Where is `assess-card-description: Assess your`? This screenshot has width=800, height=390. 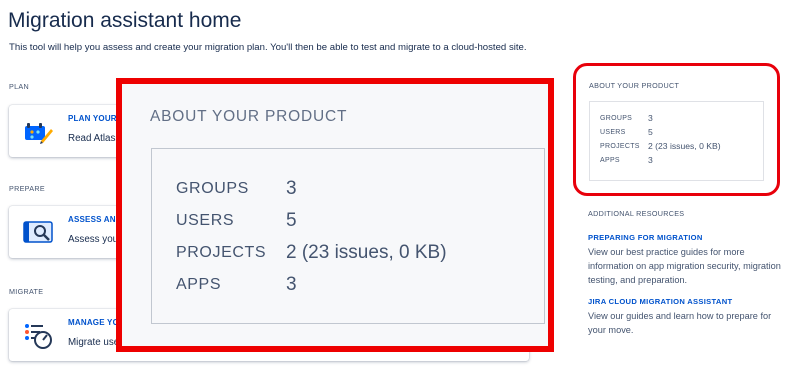 assess-card-description: Assess your is located at coordinates (95, 239).